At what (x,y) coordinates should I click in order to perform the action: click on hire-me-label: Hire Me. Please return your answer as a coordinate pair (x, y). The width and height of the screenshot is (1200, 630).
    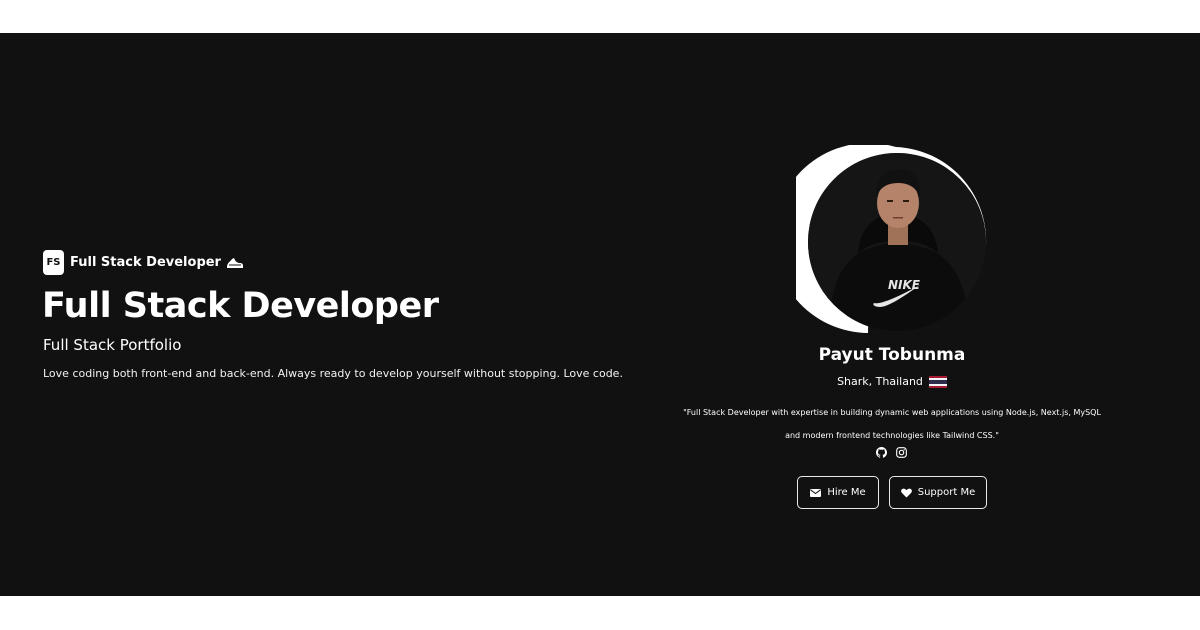
    Looking at the image, I should click on (846, 492).